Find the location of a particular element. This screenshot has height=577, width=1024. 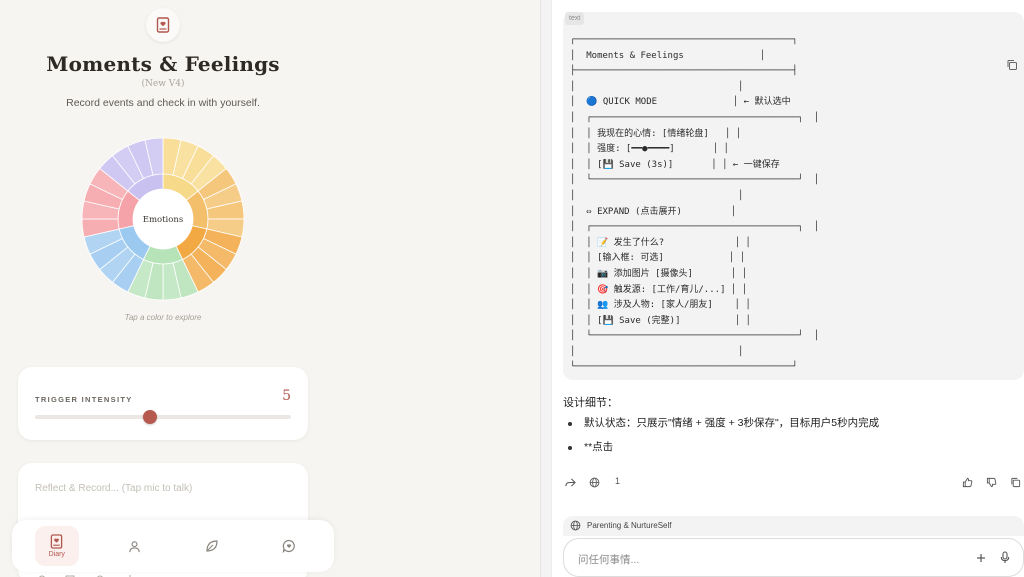

context-label: Parenting & NurtureSelf is located at coordinates (629, 525).